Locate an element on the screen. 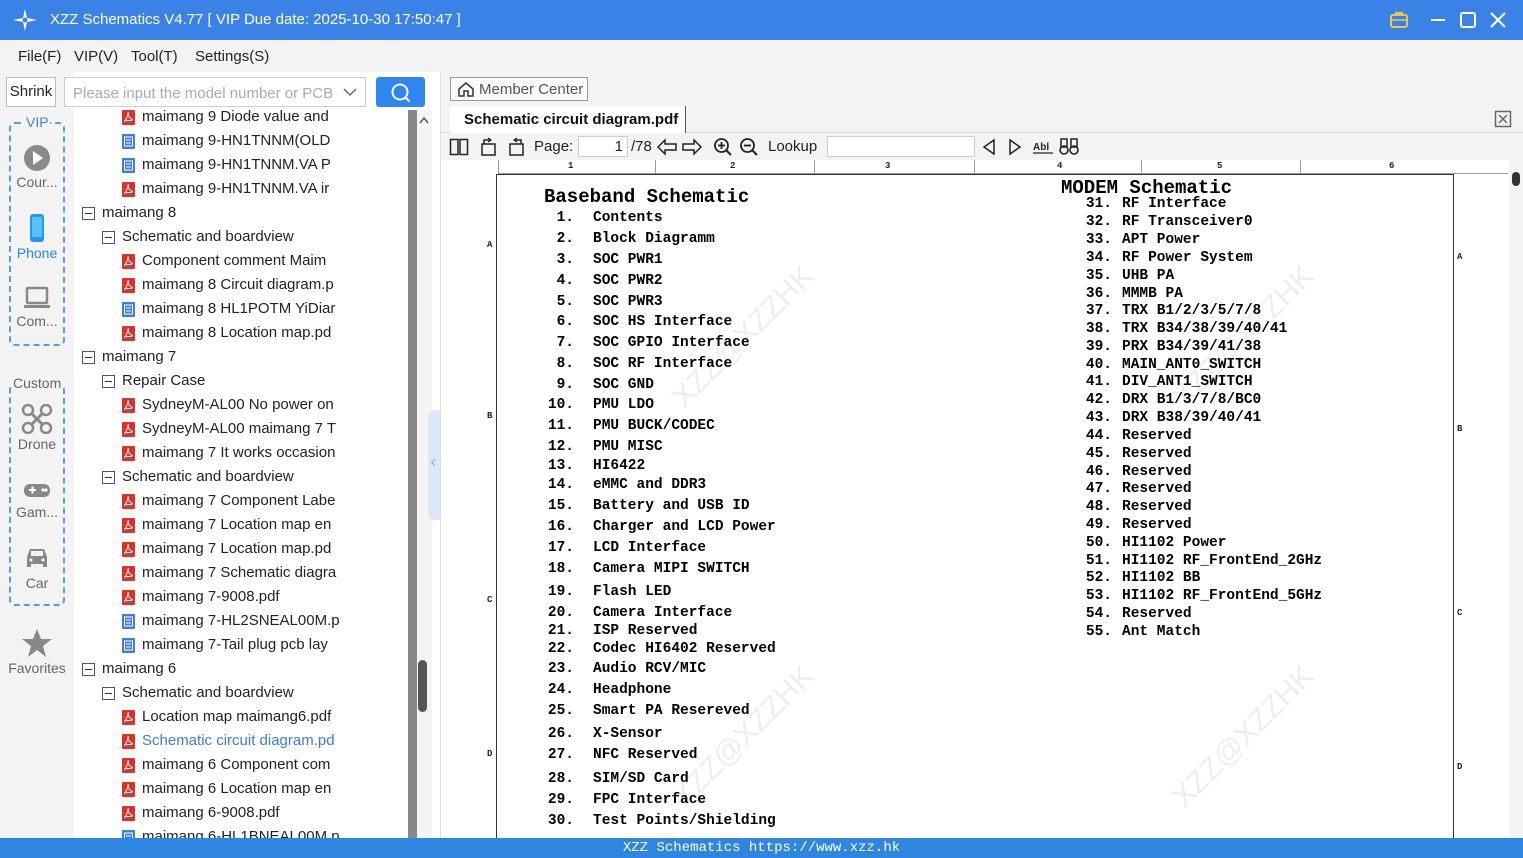 This screenshot has height=858, width=1523. document-scroll-thumb is located at coordinates (1516, 179).